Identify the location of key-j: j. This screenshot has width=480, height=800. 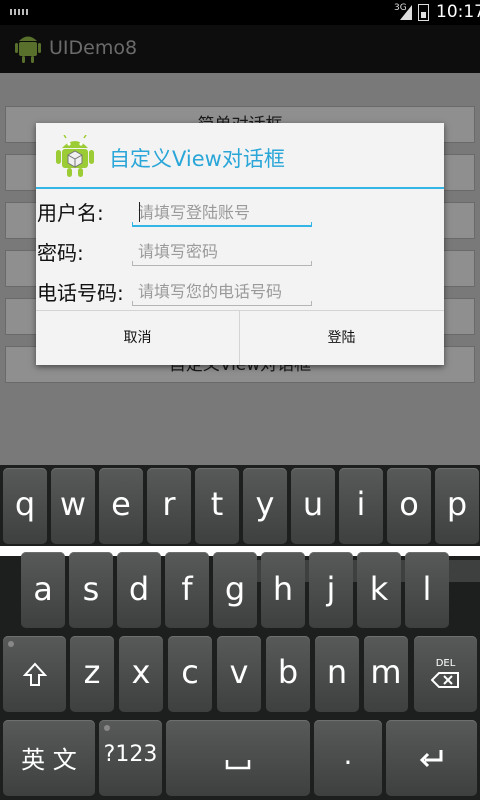
(331, 590).